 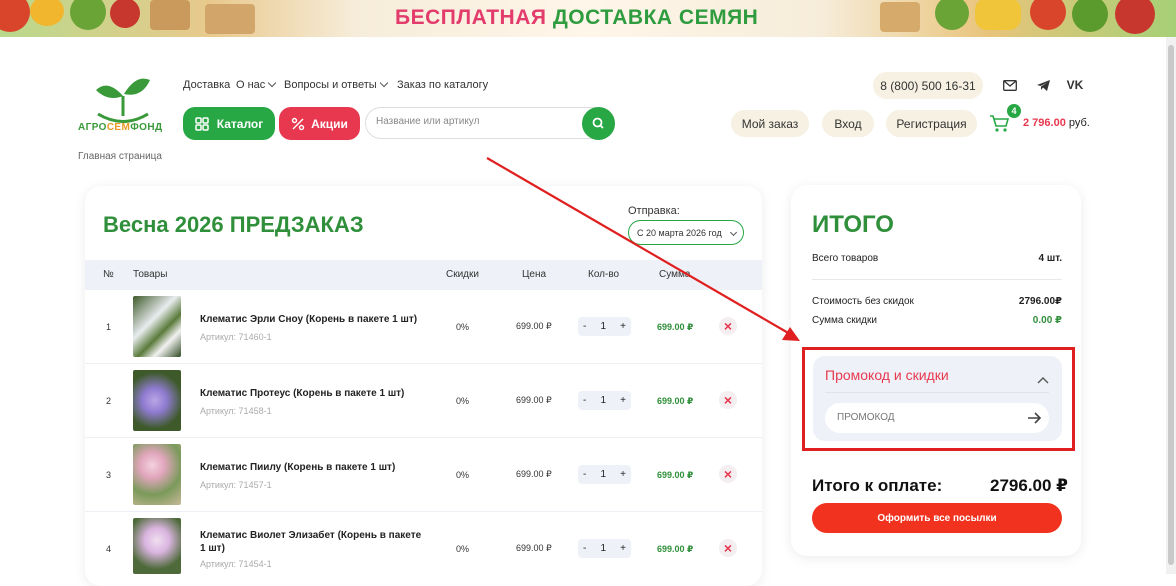 I want to click on col-price: Цена, so click(x=534, y=274).